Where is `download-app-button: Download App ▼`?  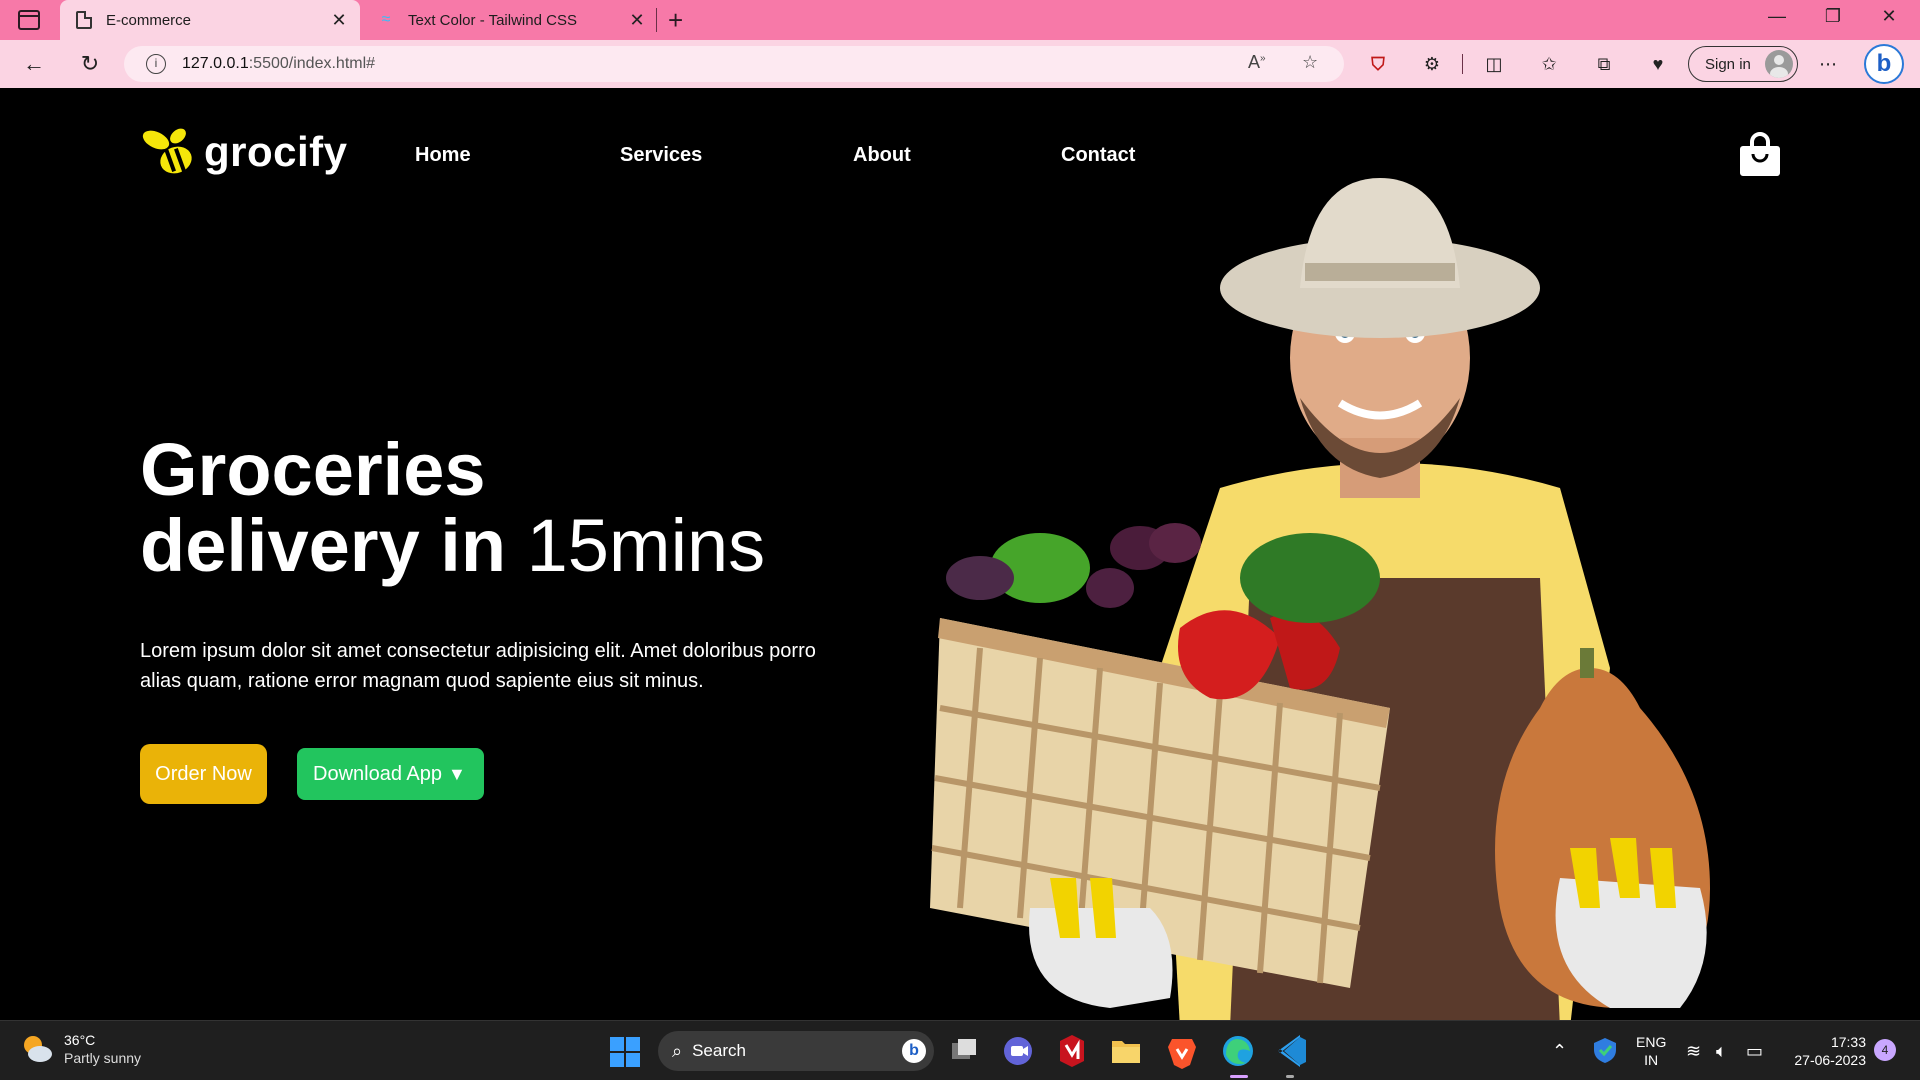 download-app-button: Download App ▼ is located at coordinates (390, 774).